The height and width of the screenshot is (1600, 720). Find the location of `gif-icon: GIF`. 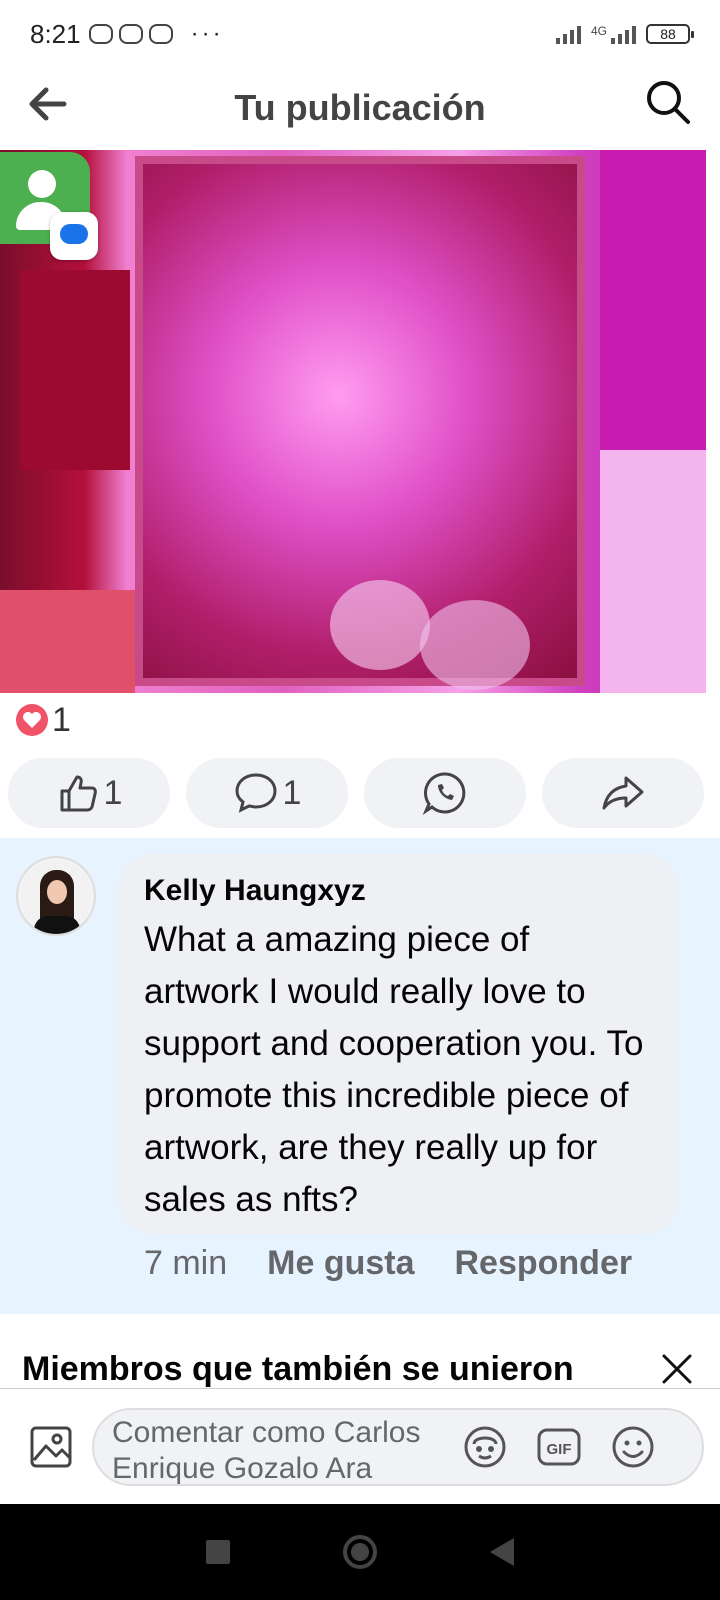

gif-icon: GIF is located at coordinates (559, 1447).